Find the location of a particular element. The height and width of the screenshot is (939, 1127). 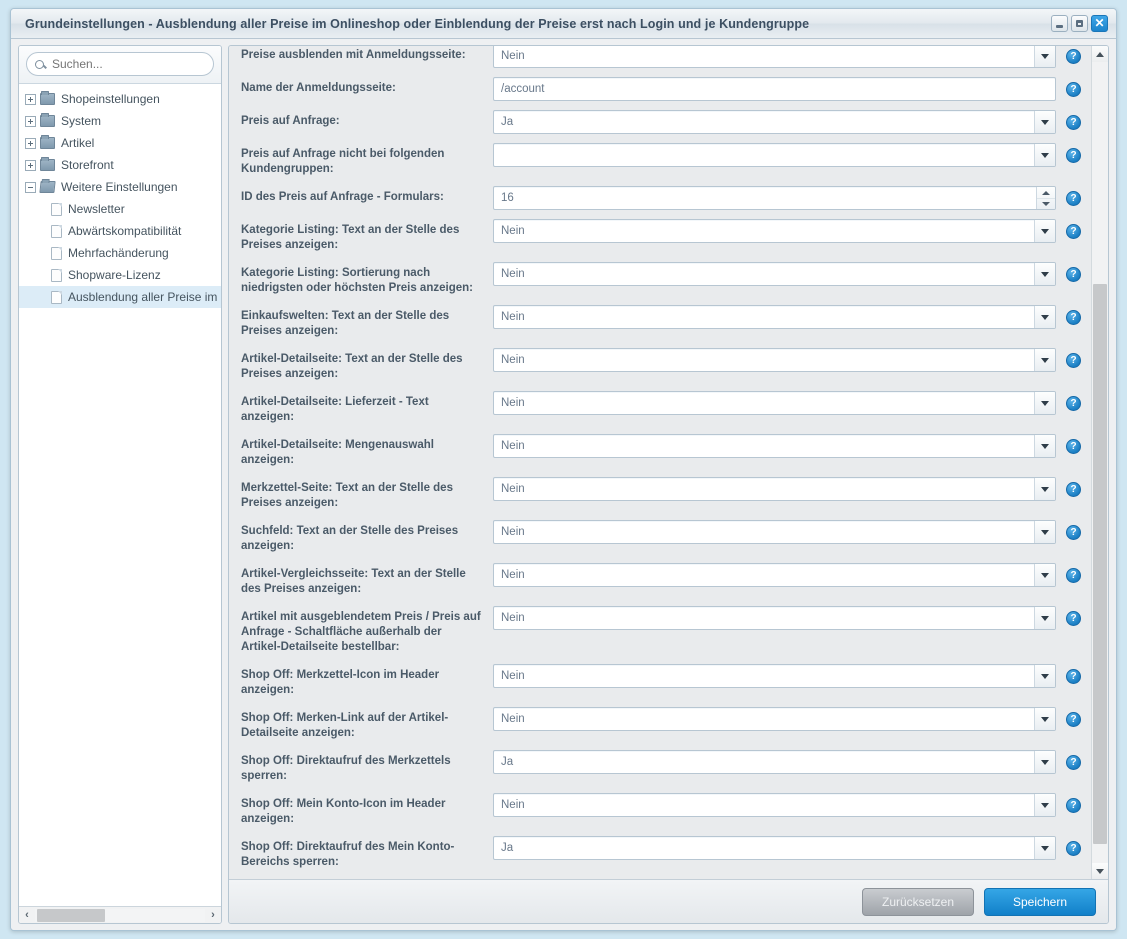

tree-item: Weitere Einstellungen is located at coordinates (120, 187).